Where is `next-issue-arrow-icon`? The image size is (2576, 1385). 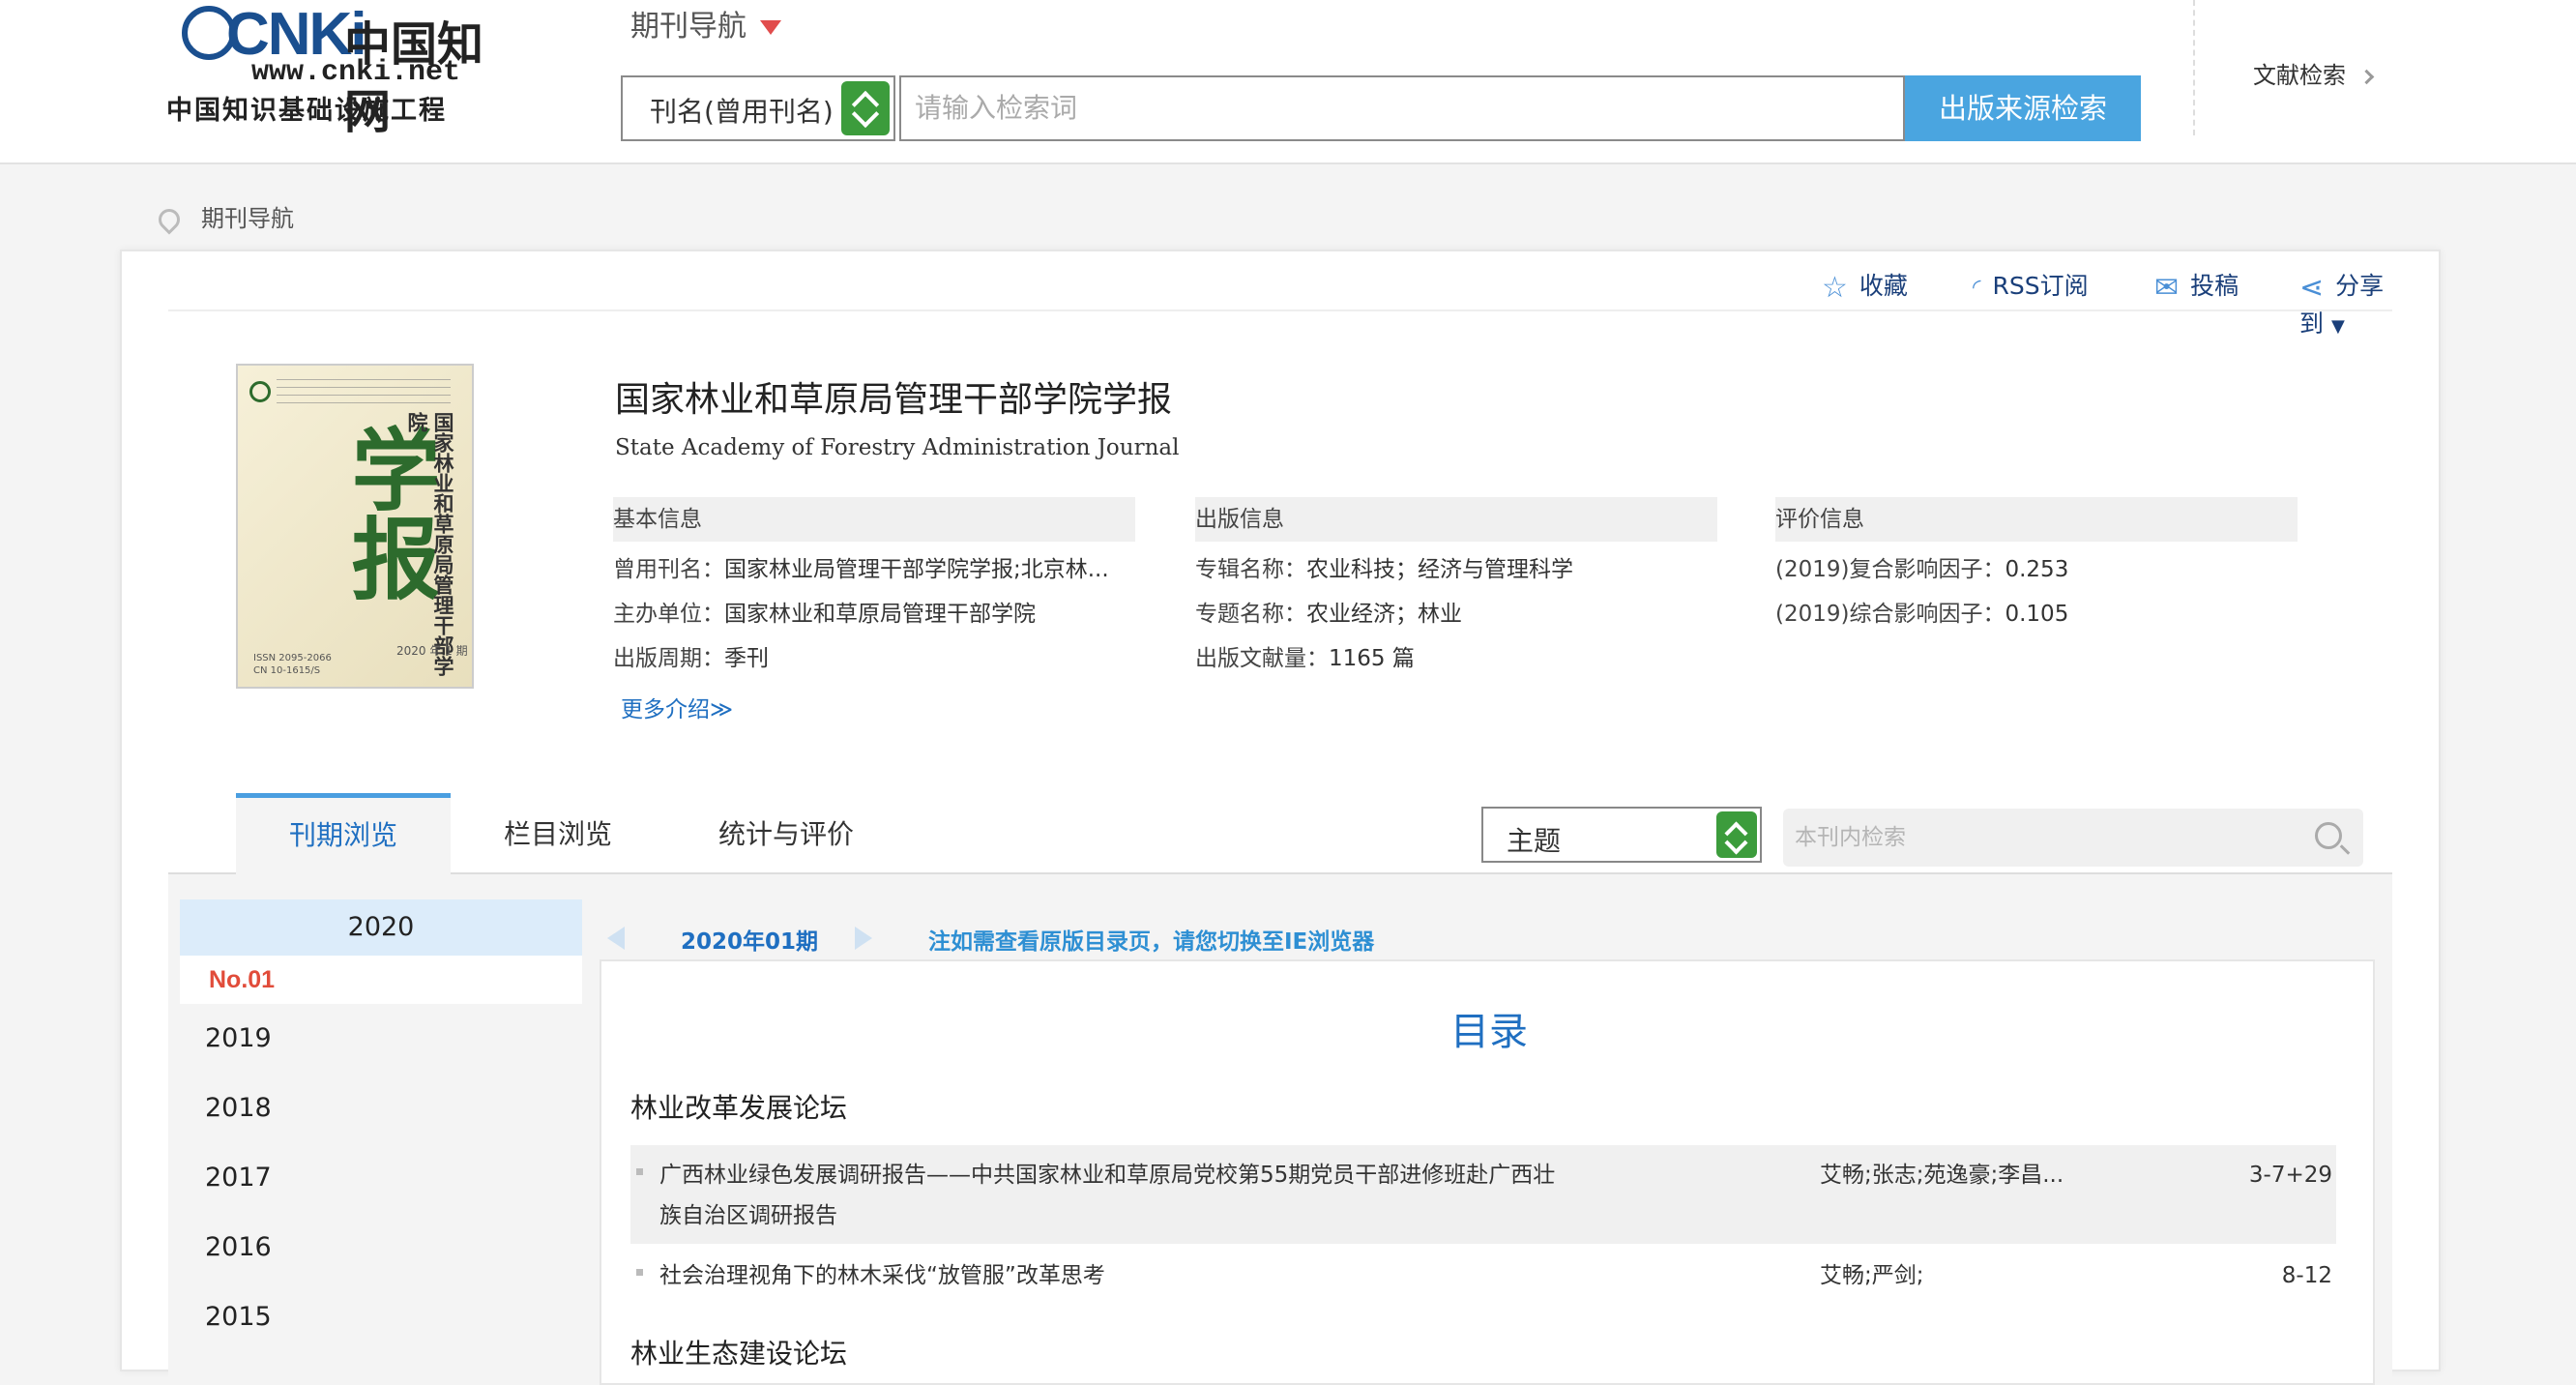
next-issue-arrow-icon is located at coordinates (863, 939).